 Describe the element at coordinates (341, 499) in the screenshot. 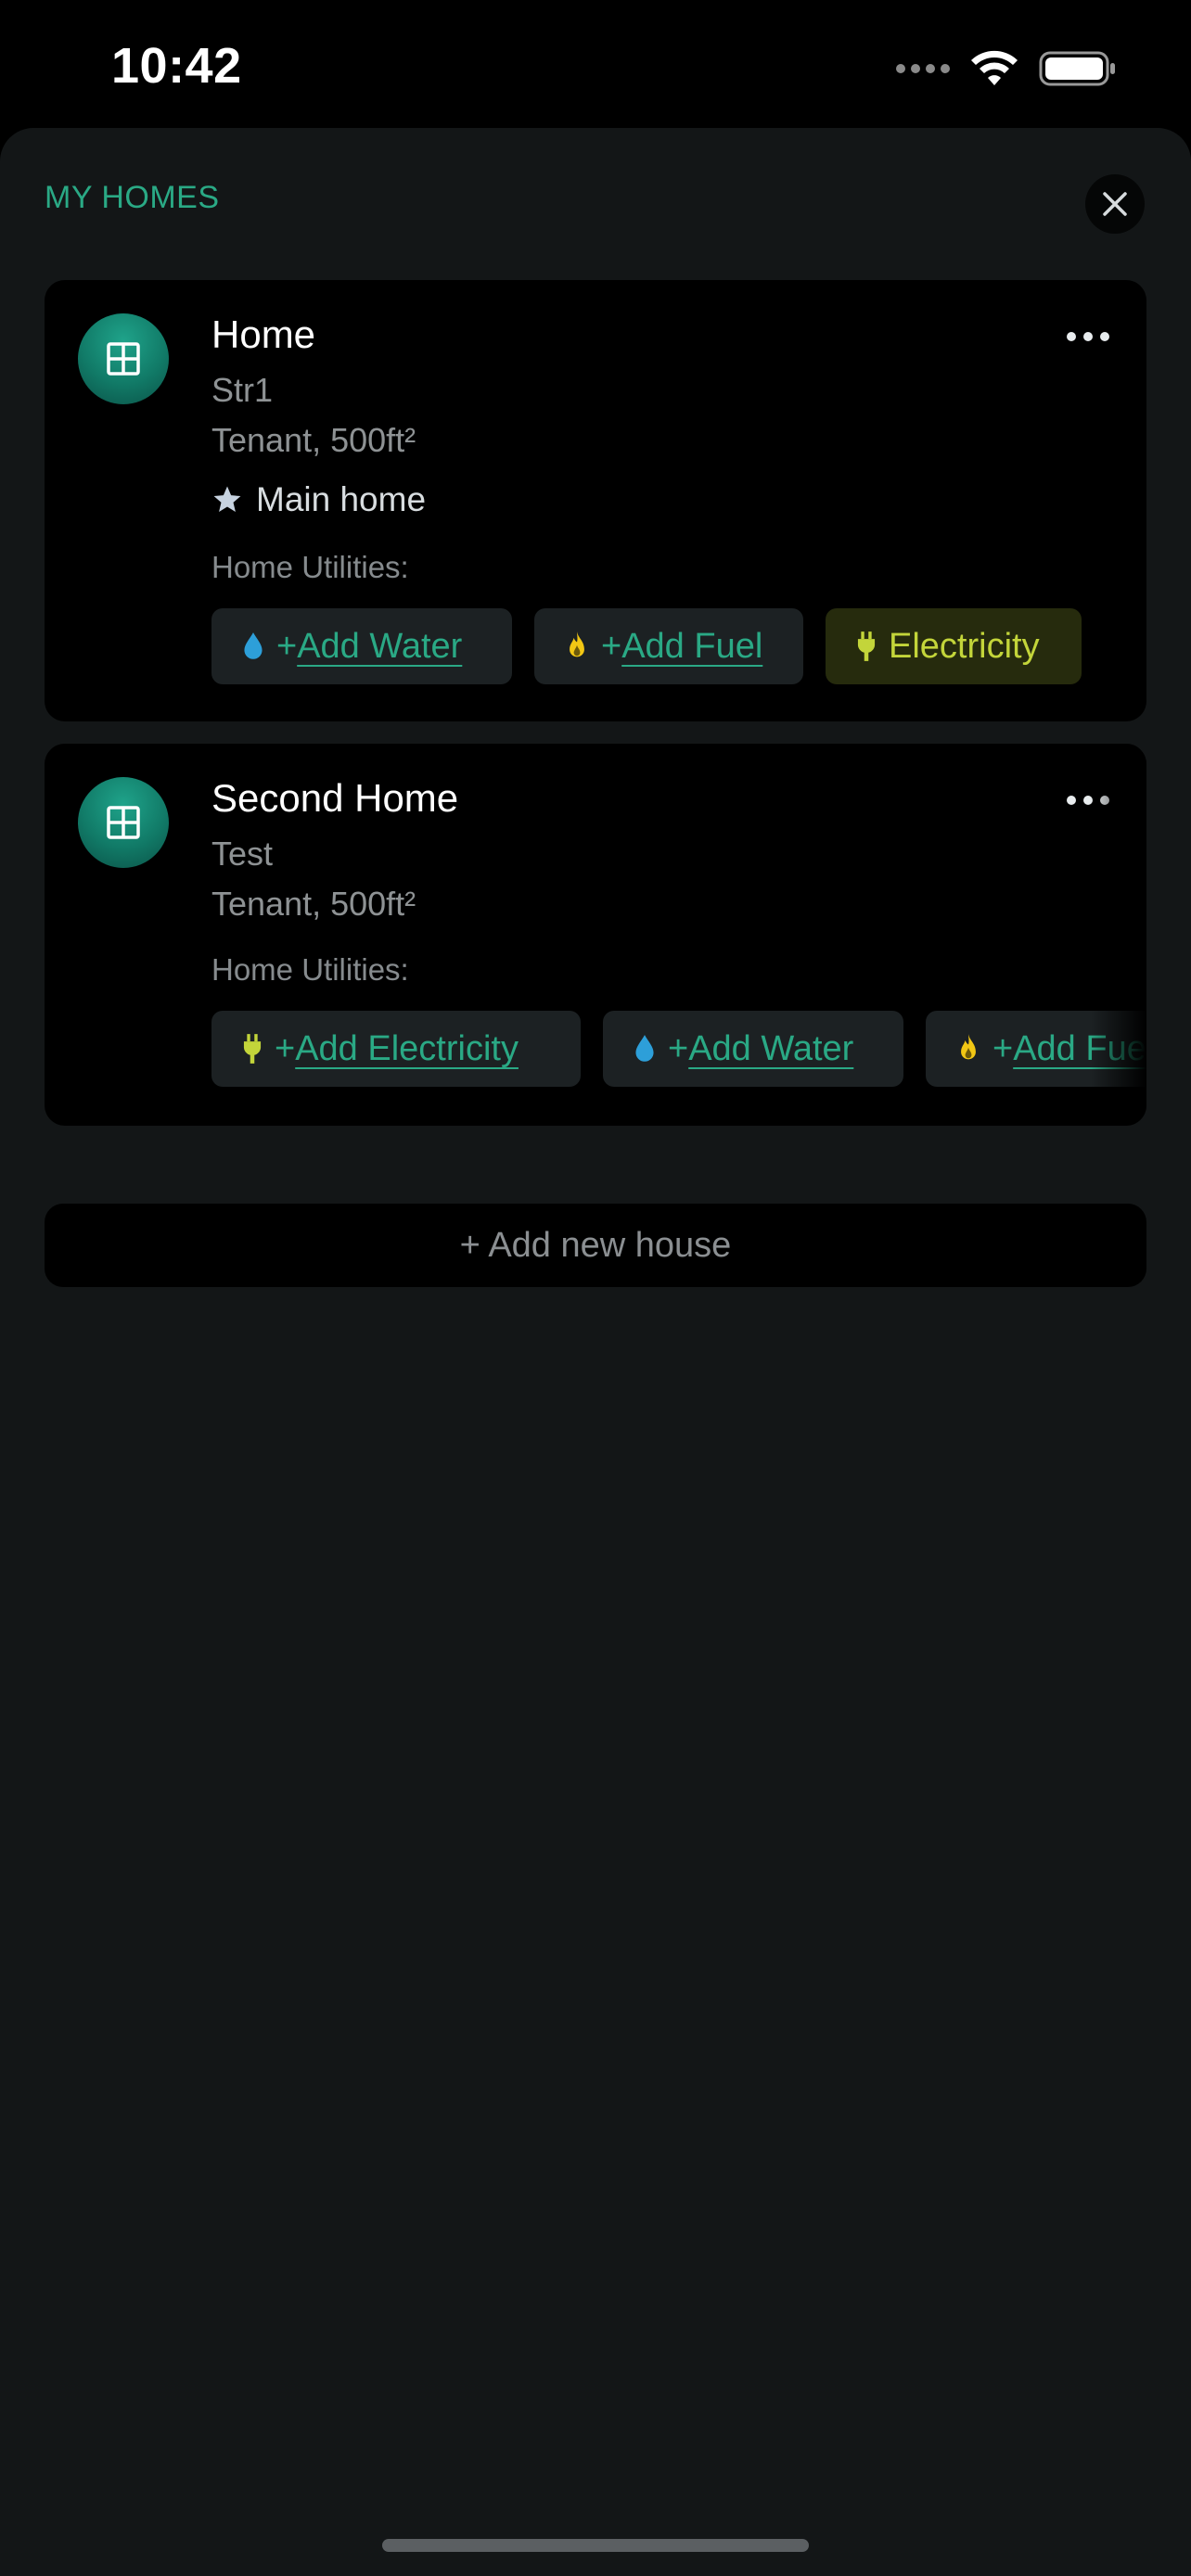

I see `main-home-label: Main home` at that location.